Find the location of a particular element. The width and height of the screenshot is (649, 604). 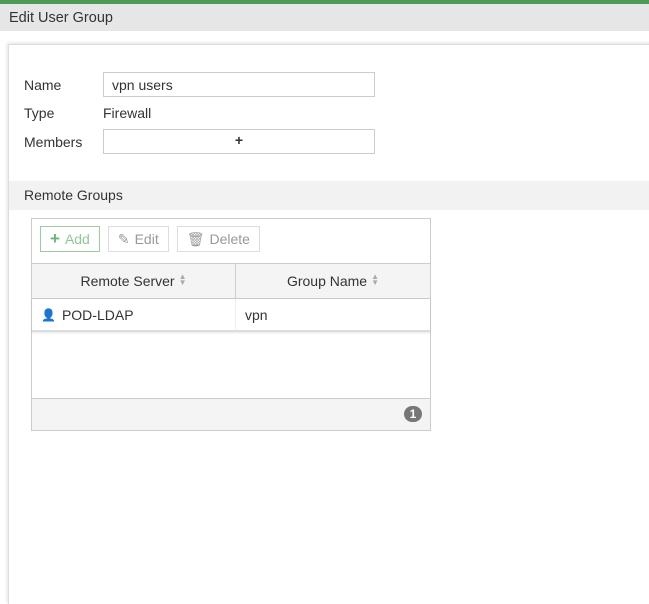

pencil-icon: ✎ is located at coordinates (123, 238).